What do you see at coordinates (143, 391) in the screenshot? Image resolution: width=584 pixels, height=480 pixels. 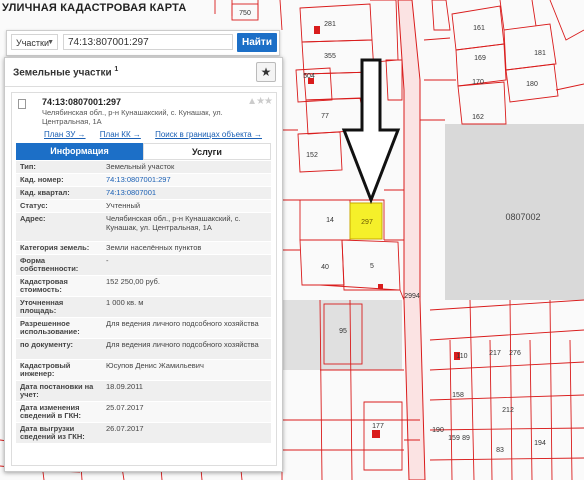 I see `table-row: Дата постановки на учет: 18.09.2011` at bounding box center [143, 391].